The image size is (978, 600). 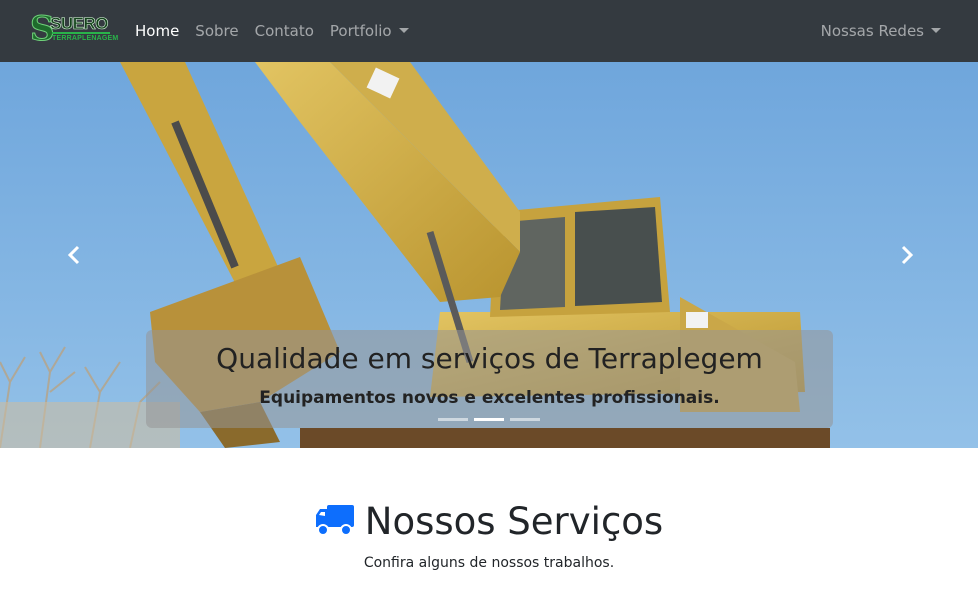 I want to click on logo-name: SUERO, so click(x=79, y=23).